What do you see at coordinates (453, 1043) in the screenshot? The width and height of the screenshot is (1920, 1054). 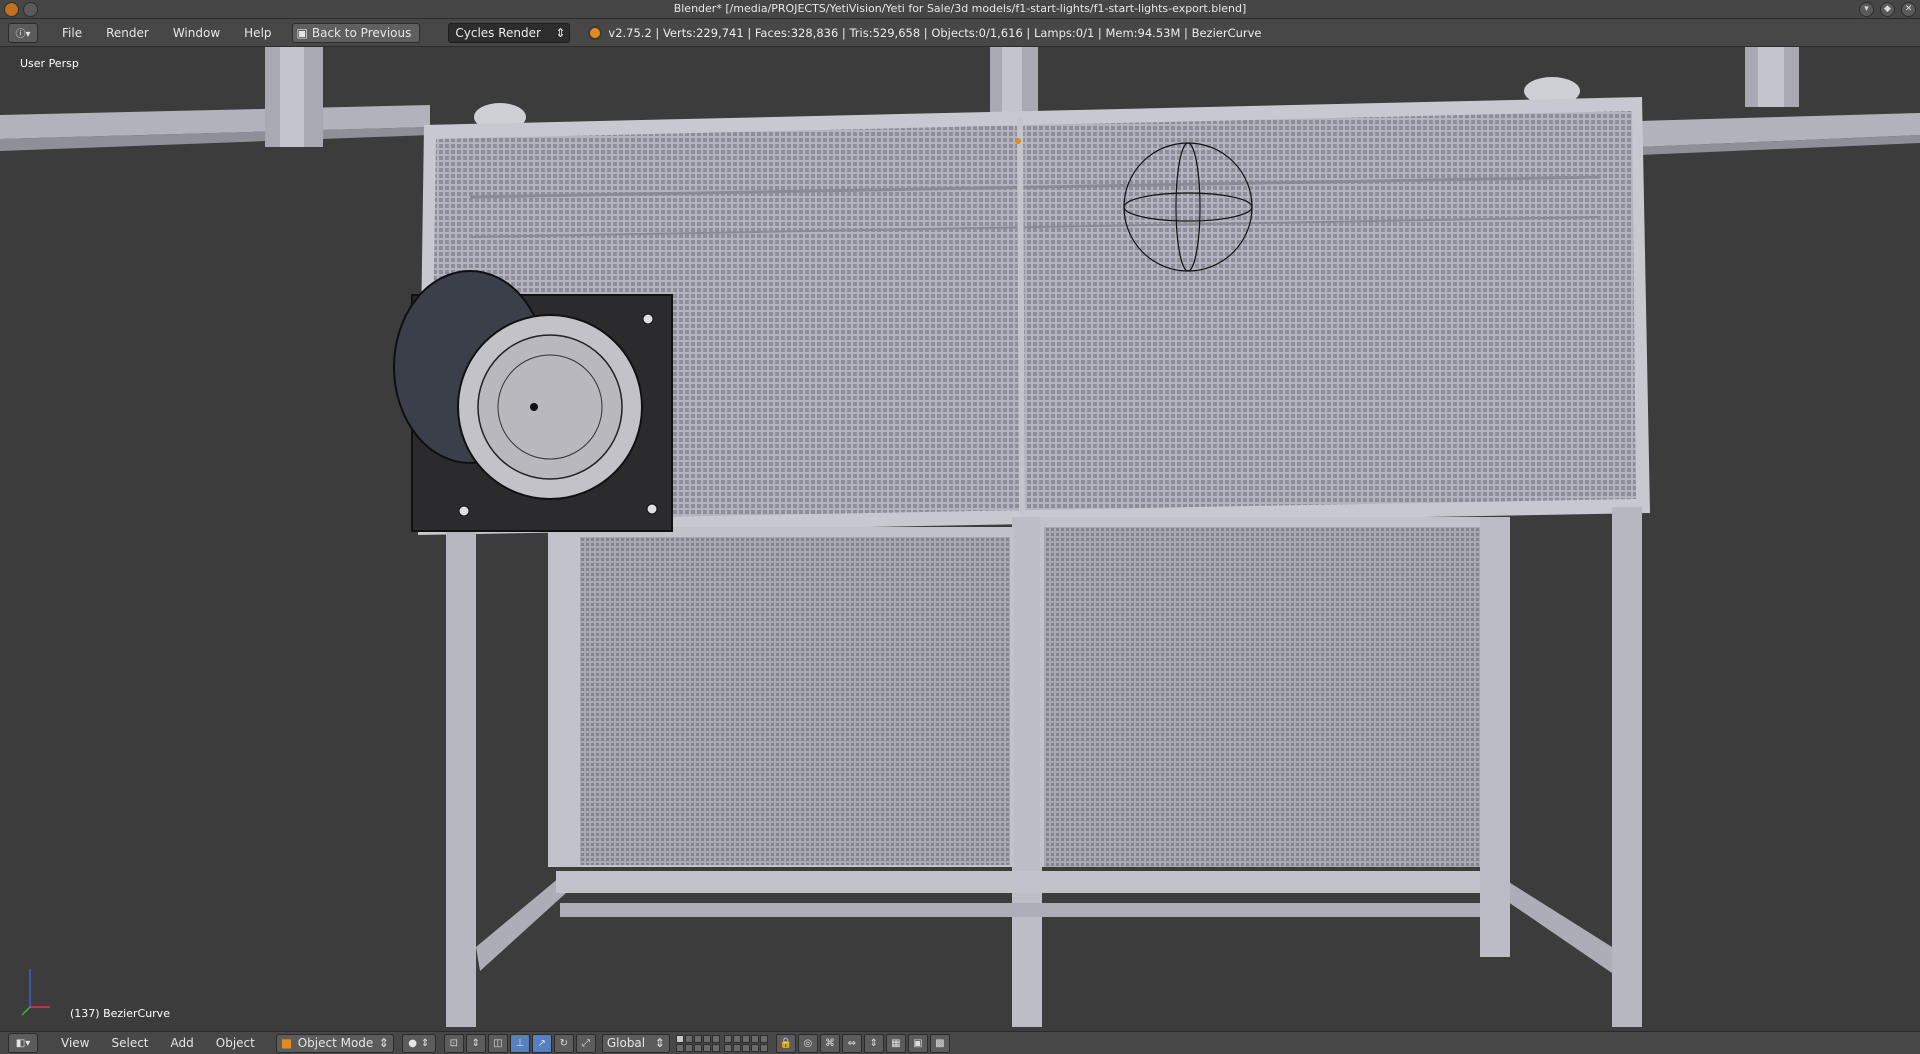 I see `pivot-point-icon: ⊡` at bounding box center [453, 1043].